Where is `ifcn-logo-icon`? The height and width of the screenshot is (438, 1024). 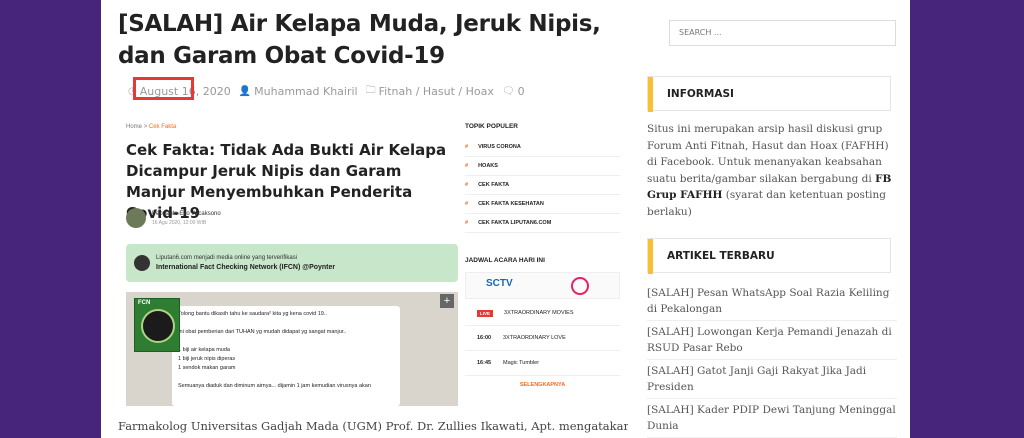 ifcn-logo-icon is located at coordinates (142, 263).